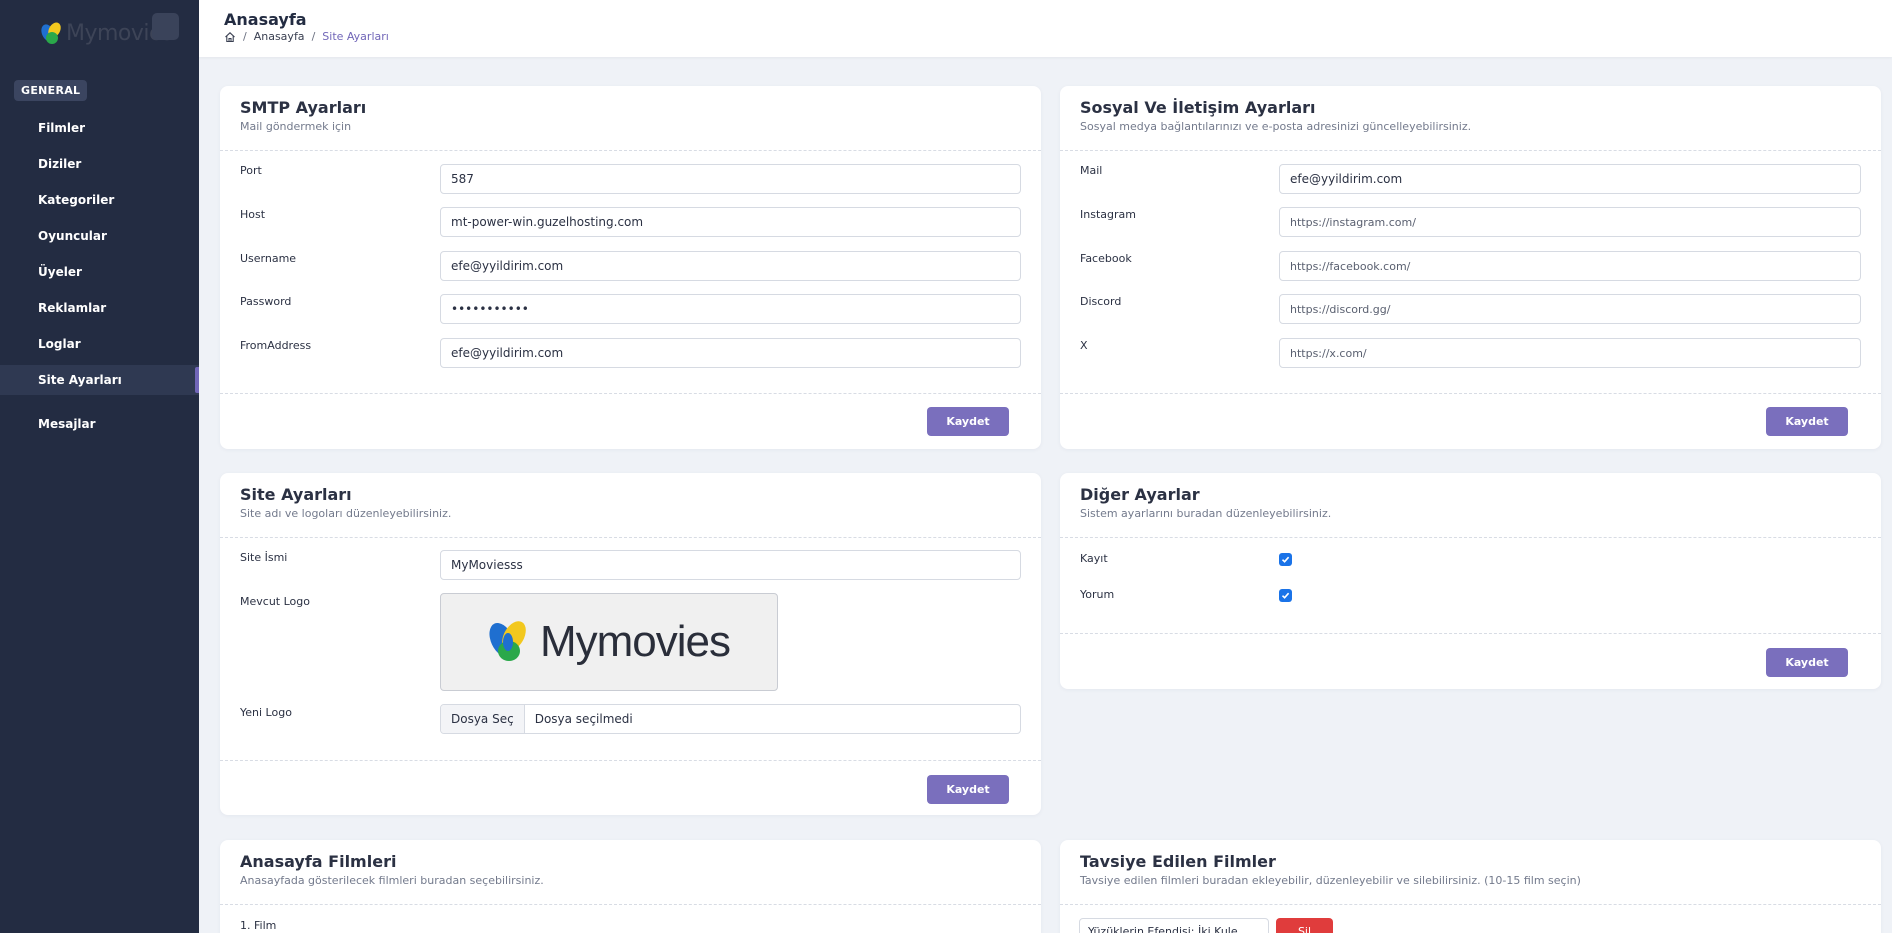 The width and height of the screenshot is (1892, 933). What do you see at coordinates (306, 36) in the screenshot?
I see `breadcrumb: / Anasayfa / Site Ayarları` at bounding box center [306, 36].